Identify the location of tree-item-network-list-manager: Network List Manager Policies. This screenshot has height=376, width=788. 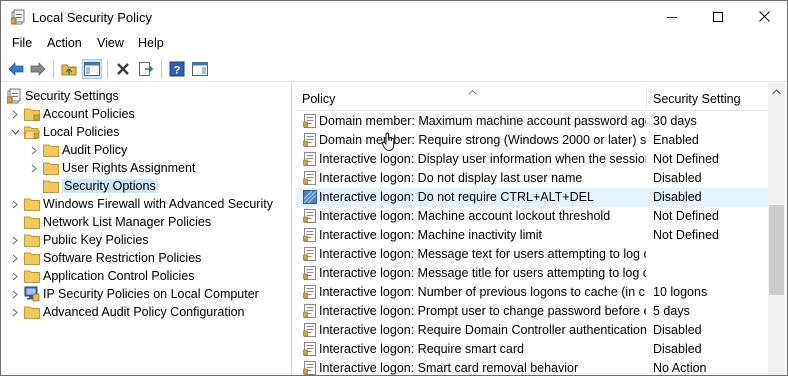
(117, 222).